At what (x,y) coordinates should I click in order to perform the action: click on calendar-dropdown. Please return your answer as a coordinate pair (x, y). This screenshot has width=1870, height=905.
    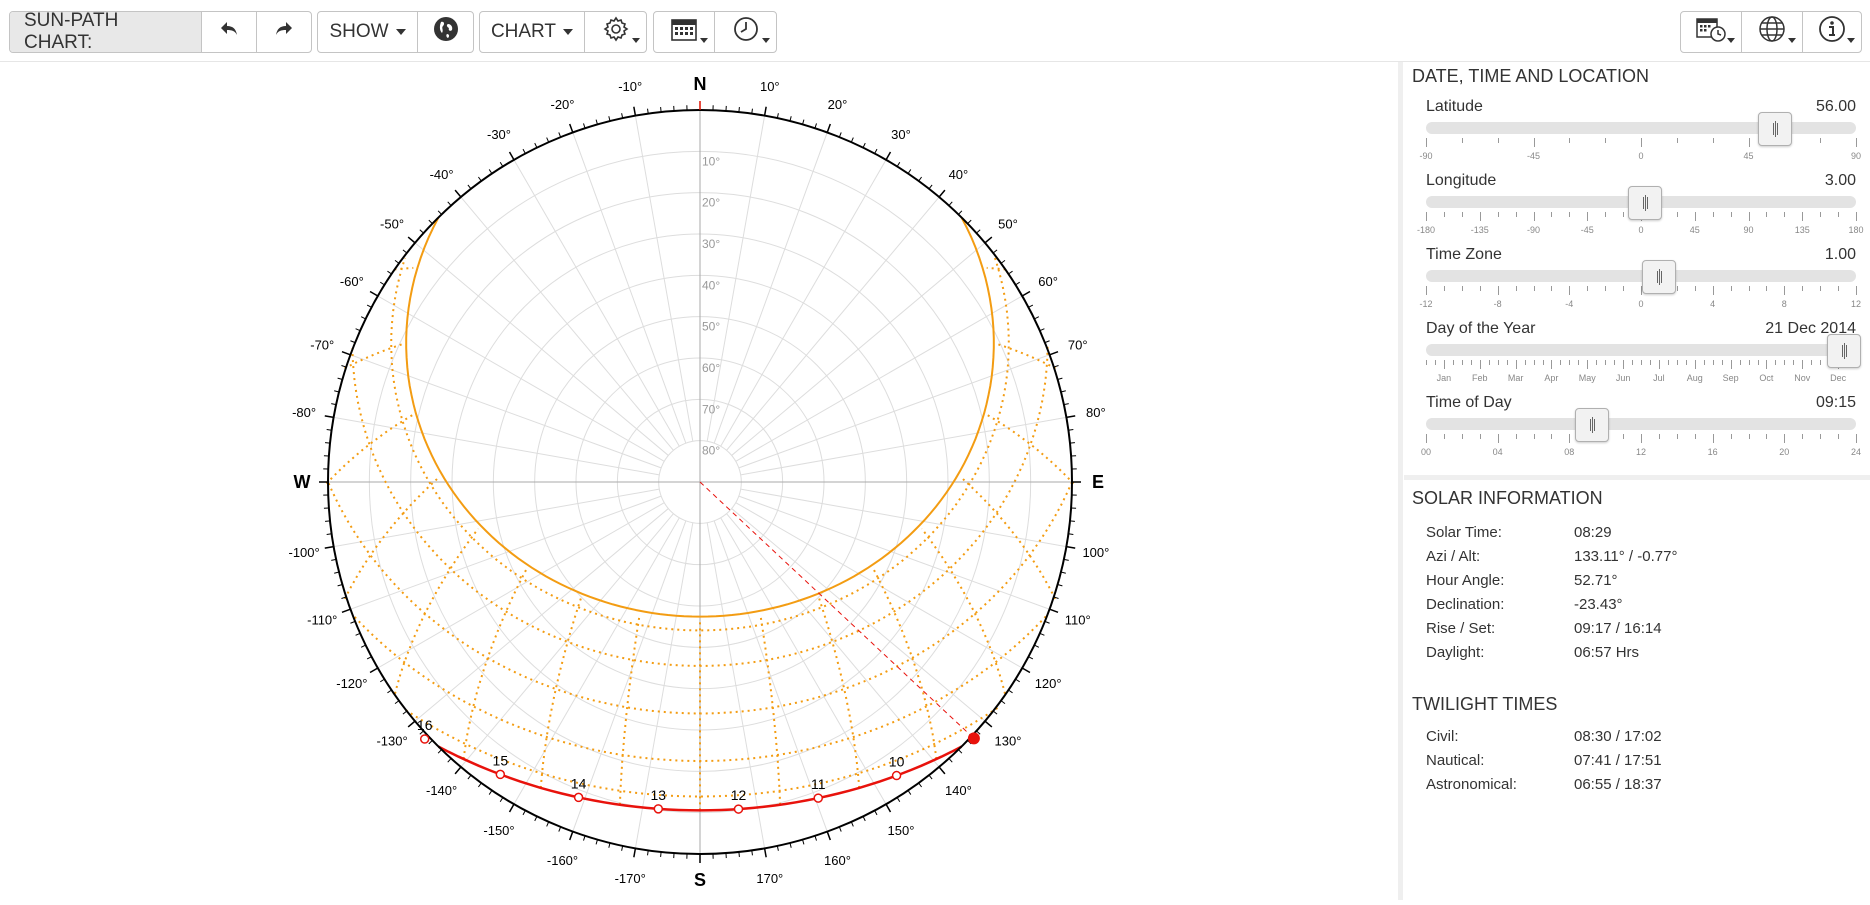
    Looking at the image, I should click on (684, 32).